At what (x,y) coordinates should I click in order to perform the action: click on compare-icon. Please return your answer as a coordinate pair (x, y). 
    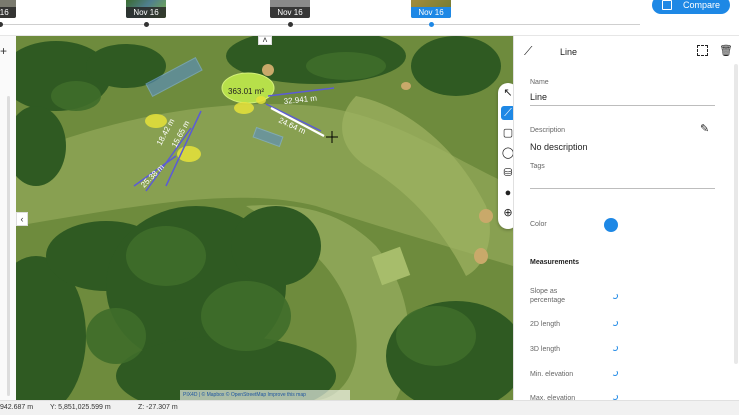
    Looking at the image, I should click on (667, 5).